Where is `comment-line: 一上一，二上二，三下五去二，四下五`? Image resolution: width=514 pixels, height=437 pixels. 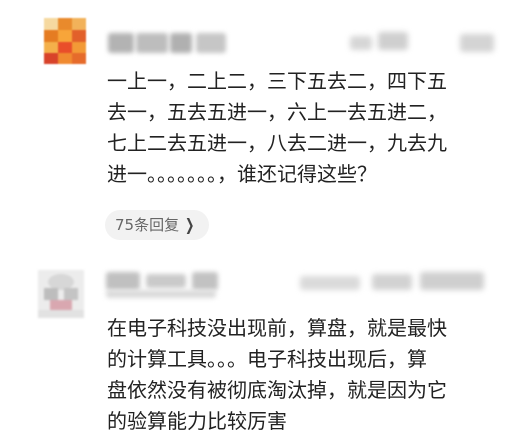
comment-line: 一上一，二上二，三下五去二，四下五 is located at coordinates (277, 81).